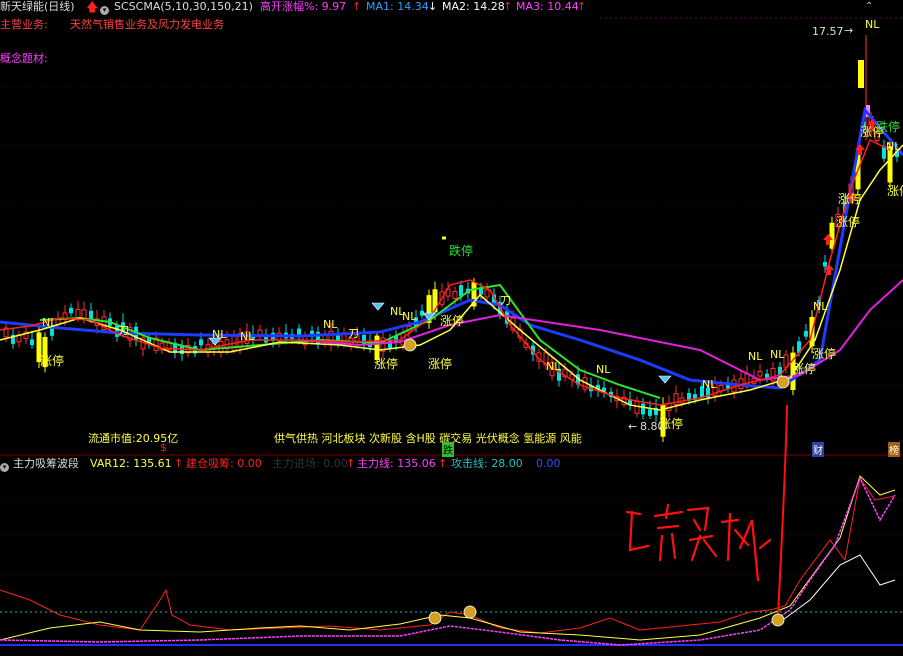 The image size is (903, 656). I want to click on concept-list: 供气供热 河北板块 次新股 含H股 碳交易 光伏概念 氢能源 风能, so click(428, 438).